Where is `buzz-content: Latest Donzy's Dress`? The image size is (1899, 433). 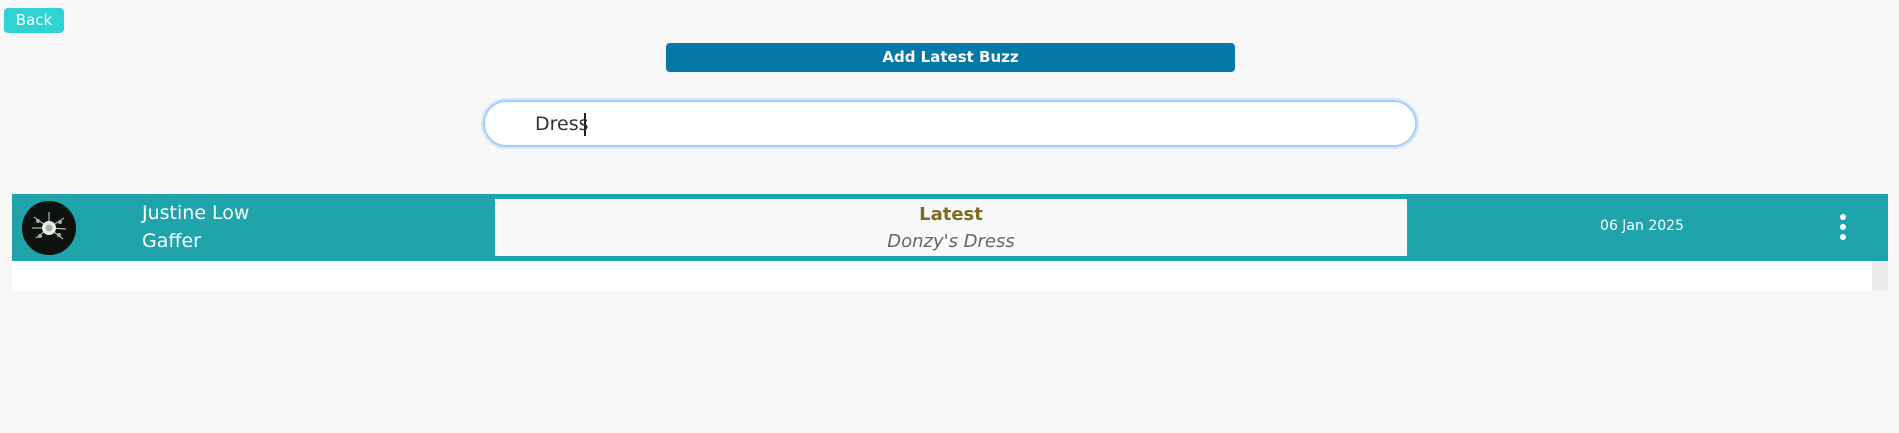 buzz-content: Latest Donzy's Dress is located at coordinates (951, 227).